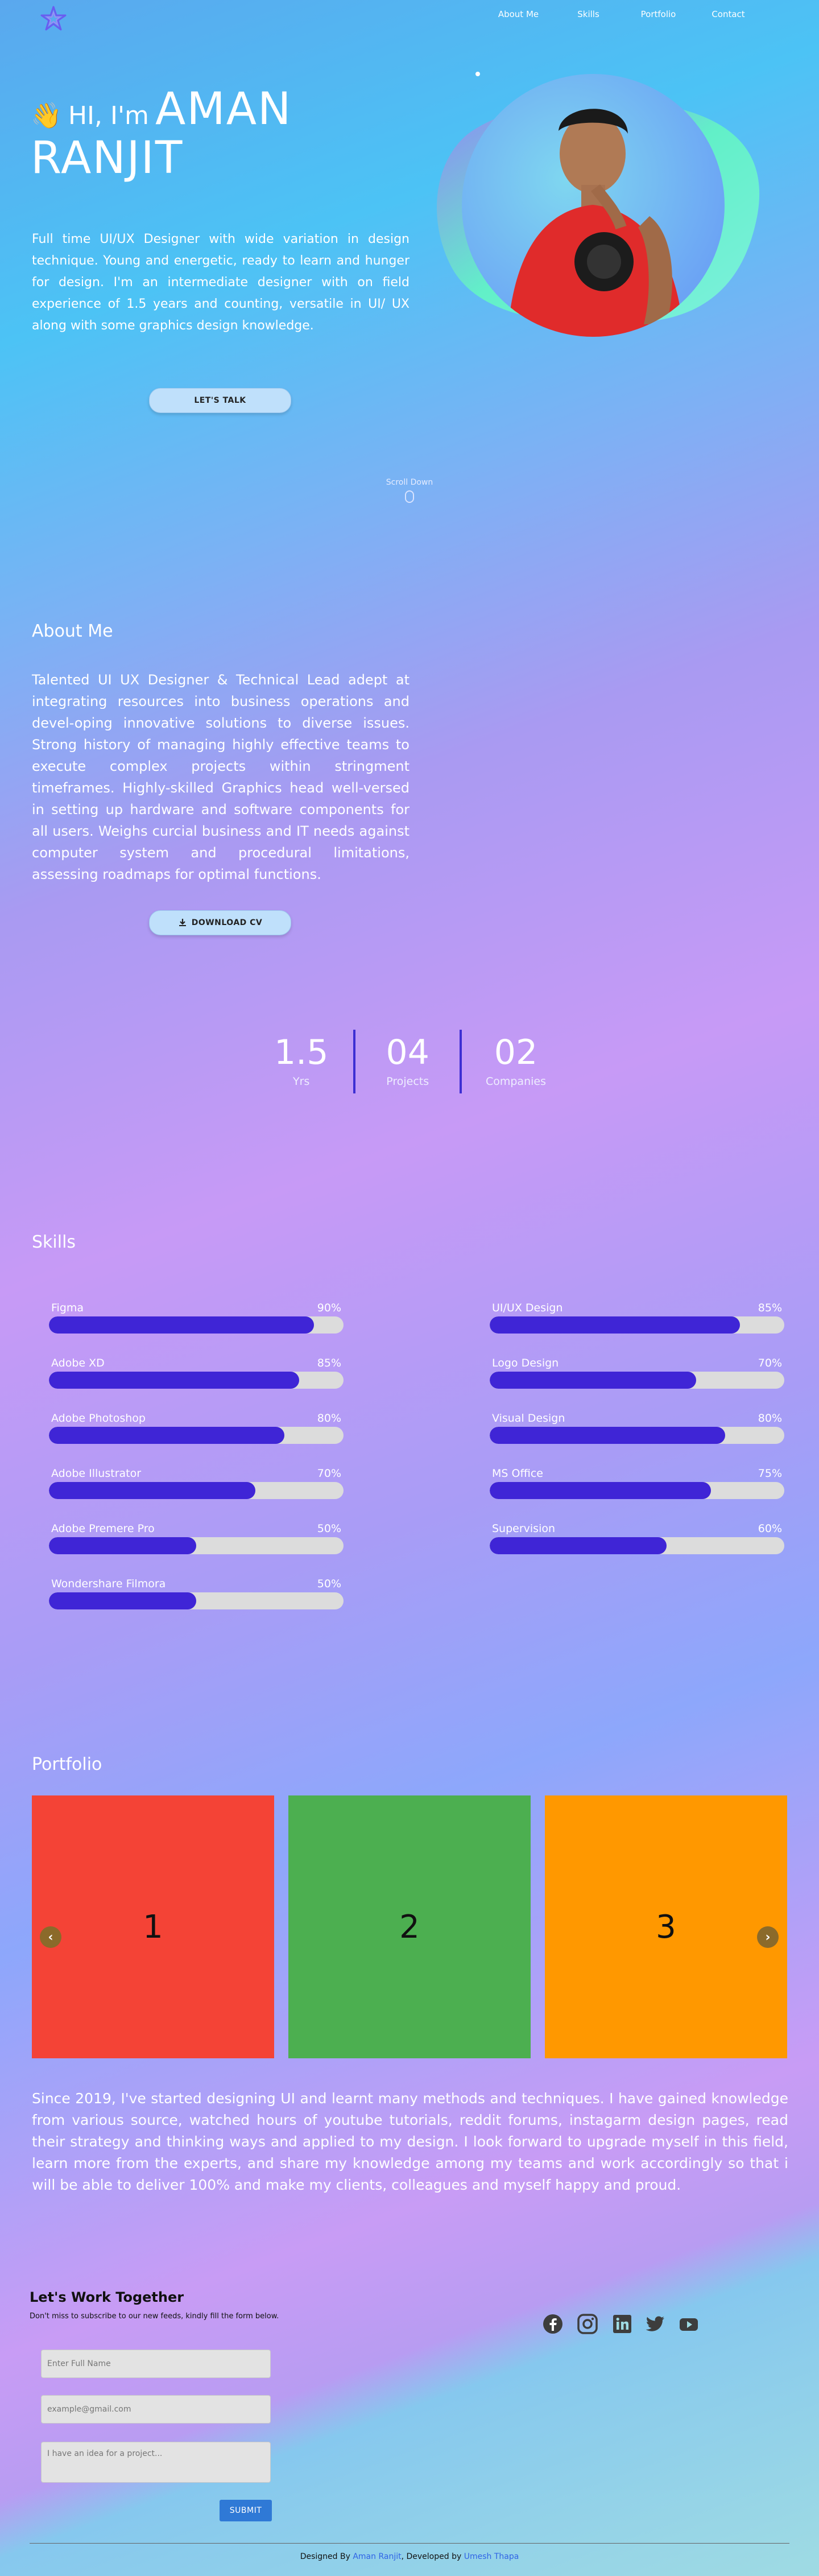  What do you see at coordinates (658, 14) in the screenshot?
I see `nav-portfolio: Portfolio` at bounding box center [658, 14].